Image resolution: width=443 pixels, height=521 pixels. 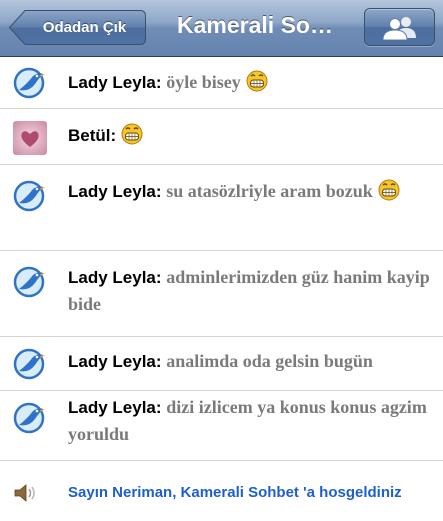 I want to click on message-content: Lady Leyla: su atasözlriyle aram bozuk, so click(x=249, y=191).